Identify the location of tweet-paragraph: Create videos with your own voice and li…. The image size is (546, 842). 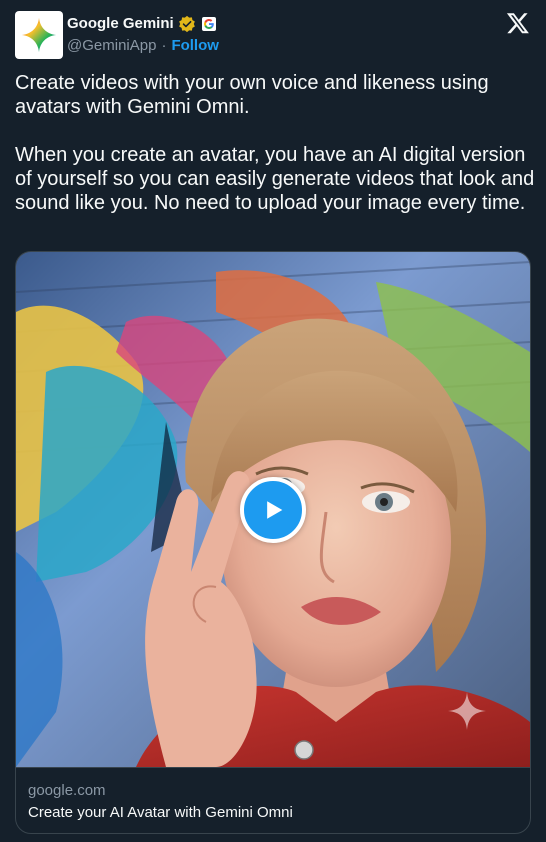
(252, 95).